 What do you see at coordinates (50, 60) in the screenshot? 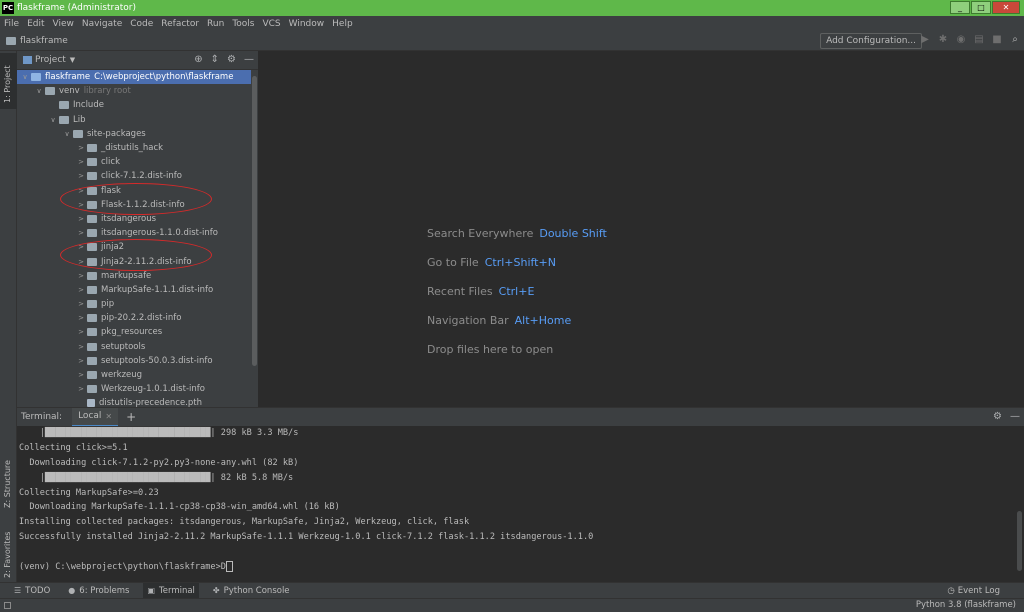
I see `project-view-selector: Project` at bounding box center [50, 60].